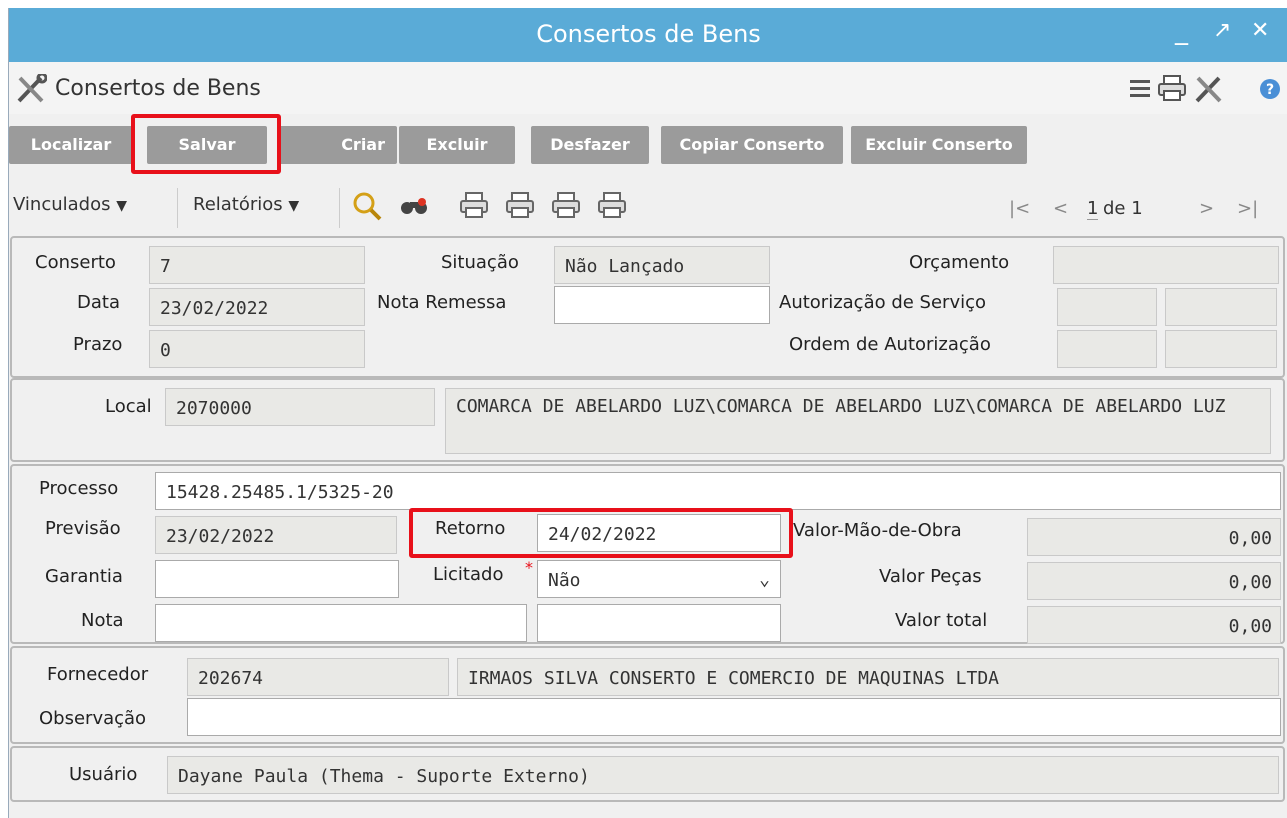  What do you see at coordinates (659, 623) in the screenshot?
I see `nota-extra-field` at bounding box center [659, 623].